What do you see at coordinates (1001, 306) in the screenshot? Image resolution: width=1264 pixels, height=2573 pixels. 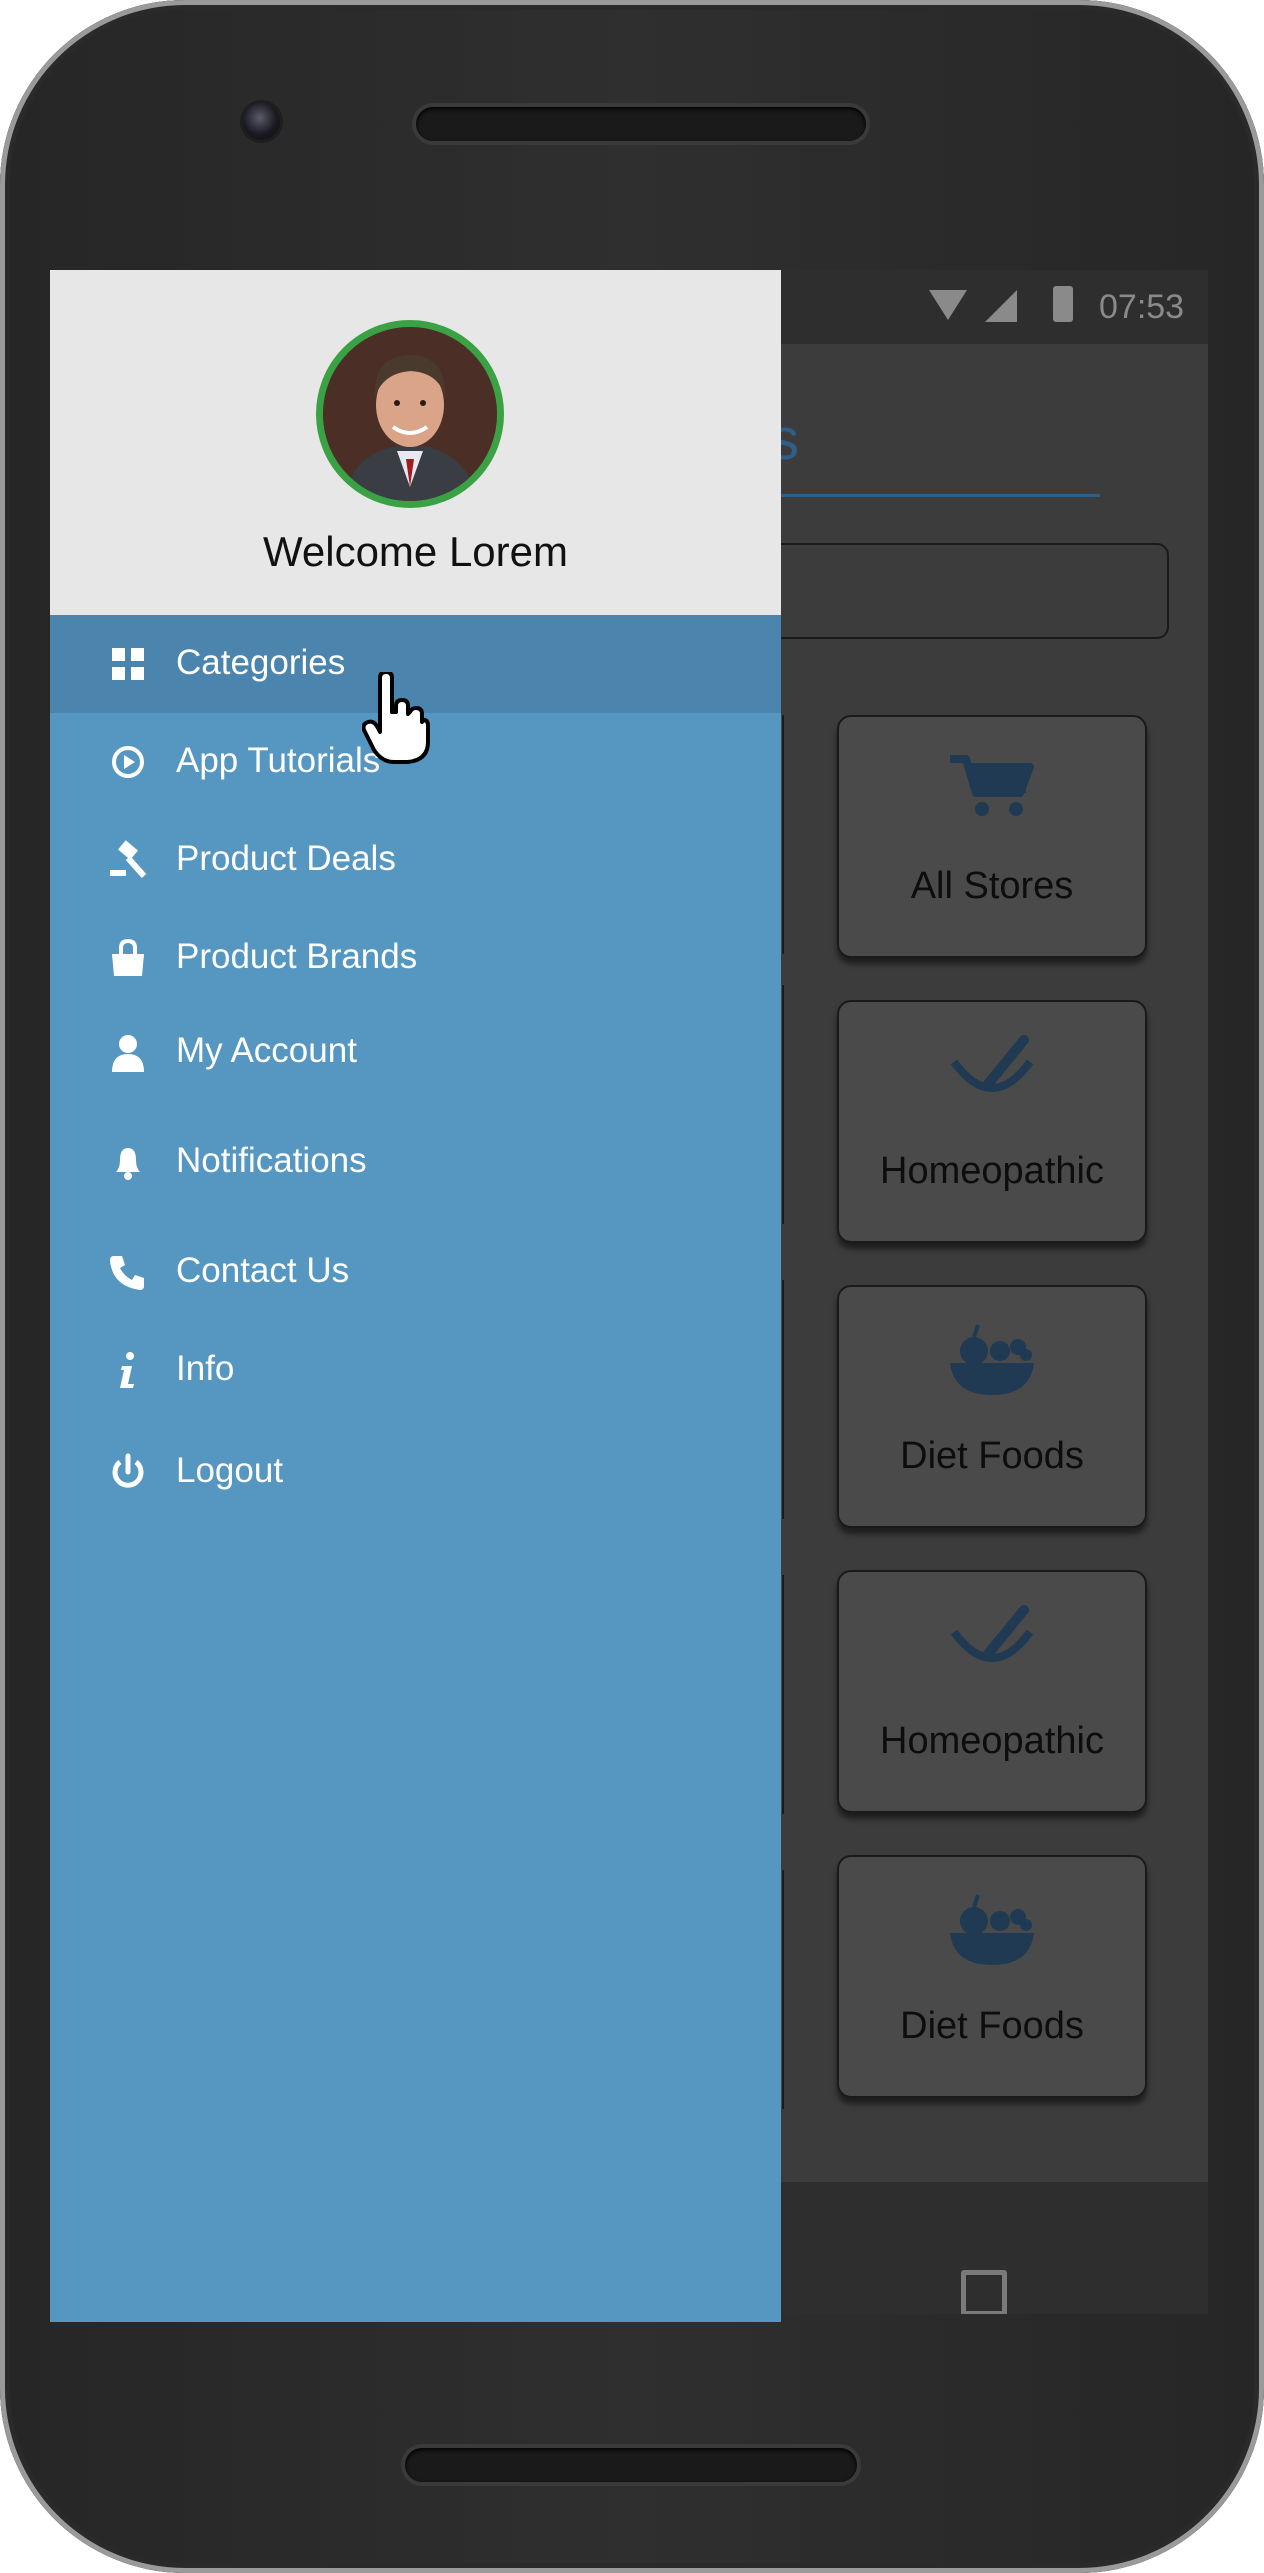 I see `signal-icon` at bounding box center [1001, 306].